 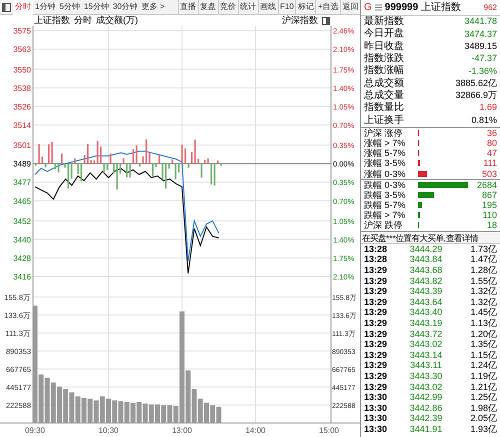 I want to click on tick-price: 3443.02, so click(x=426, y=387).